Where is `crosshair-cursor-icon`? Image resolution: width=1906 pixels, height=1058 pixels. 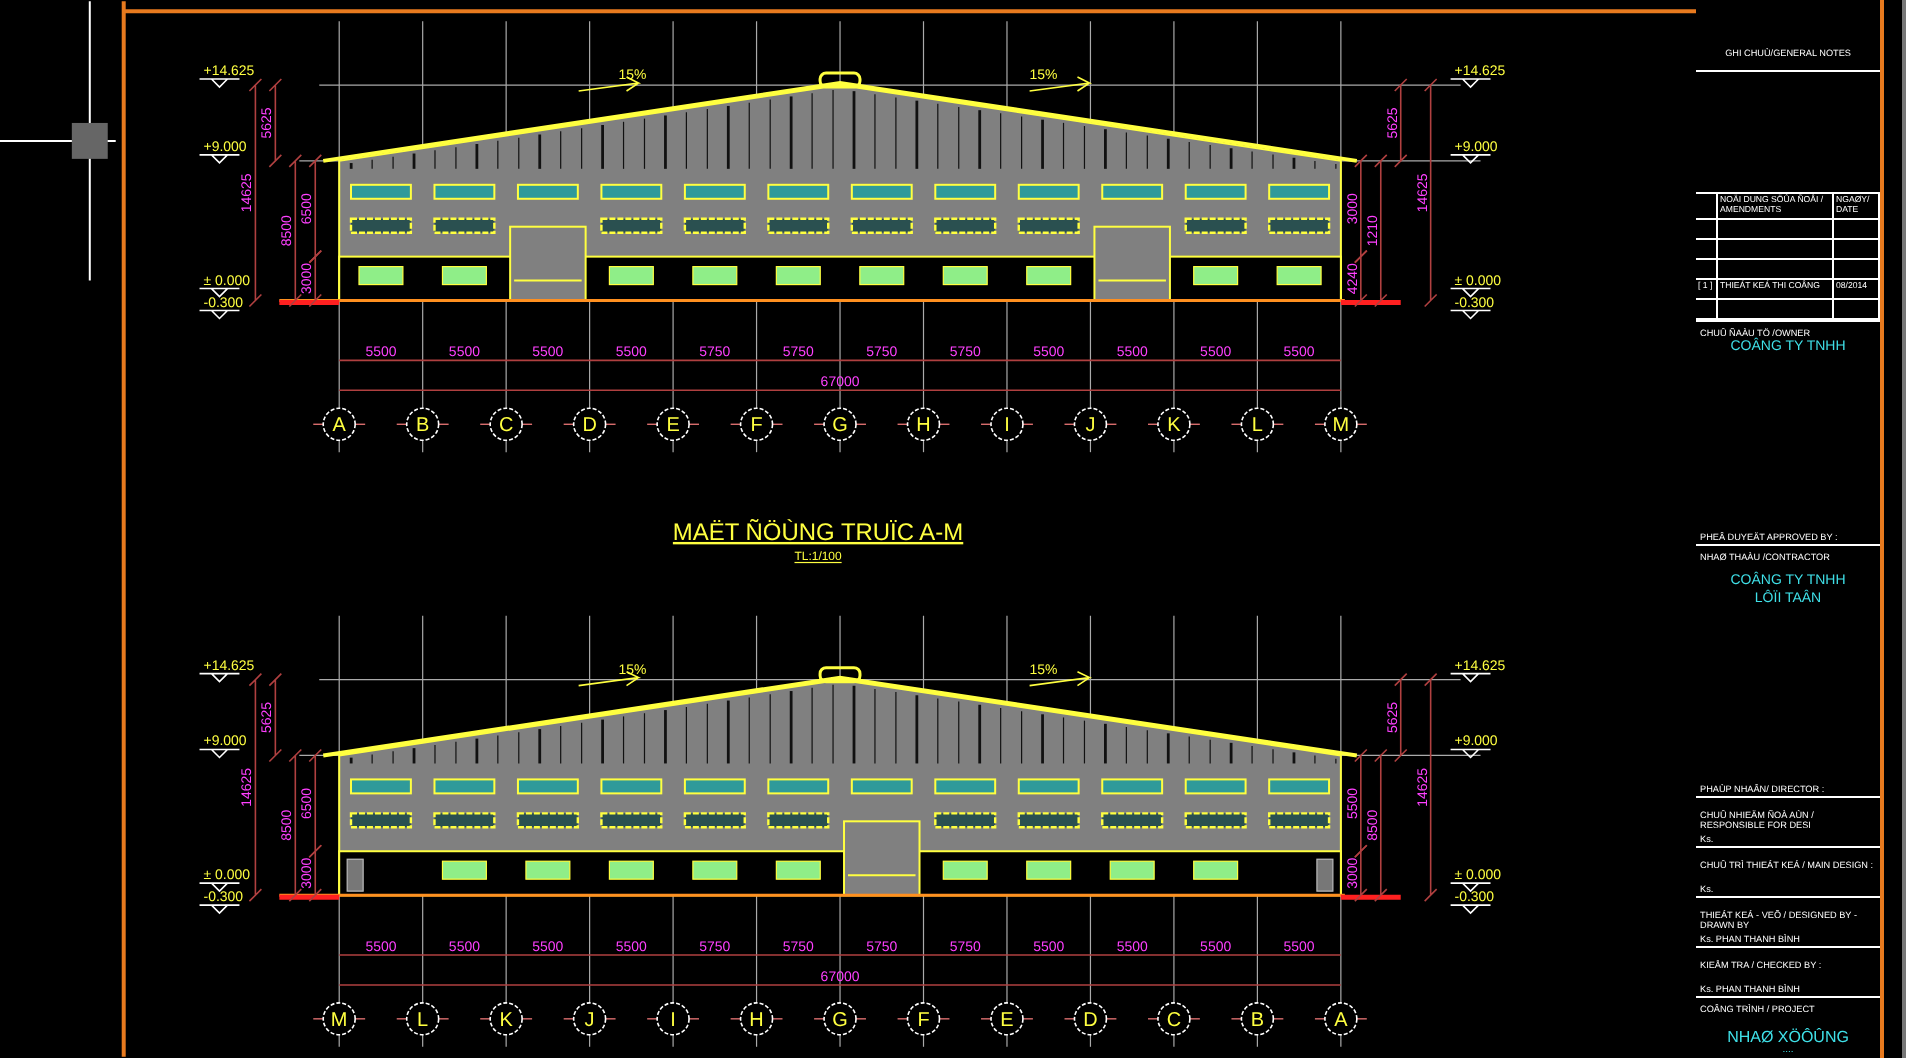 crosshair-cursor-icon is located at coordinates (58, 141).